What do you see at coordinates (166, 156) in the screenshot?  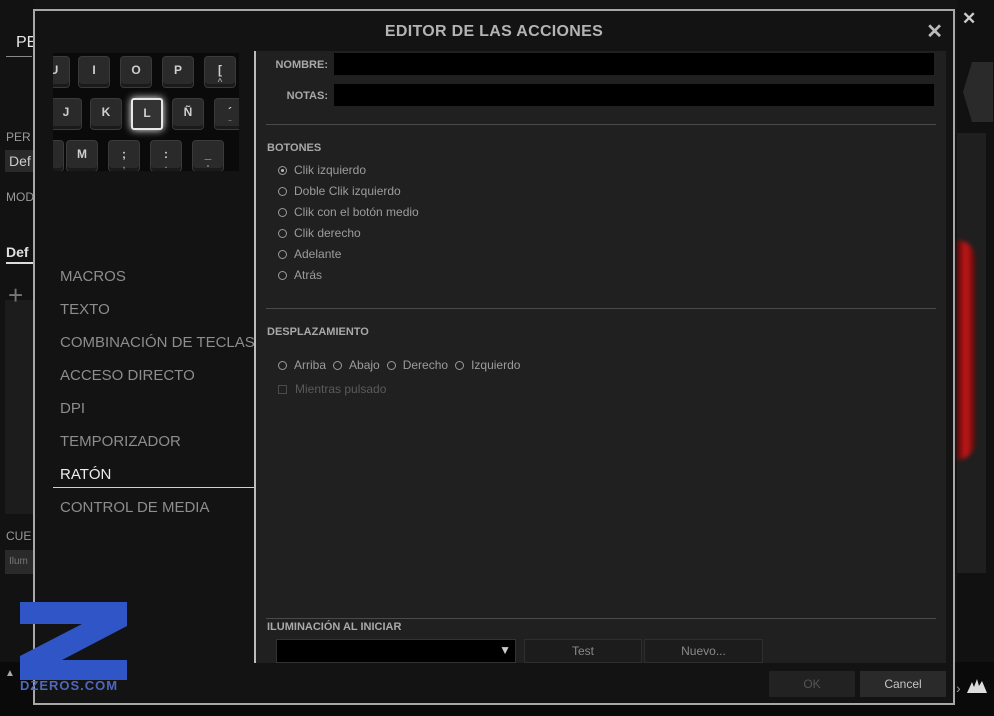 I see `key: :.` at bounding box center [166, 156].